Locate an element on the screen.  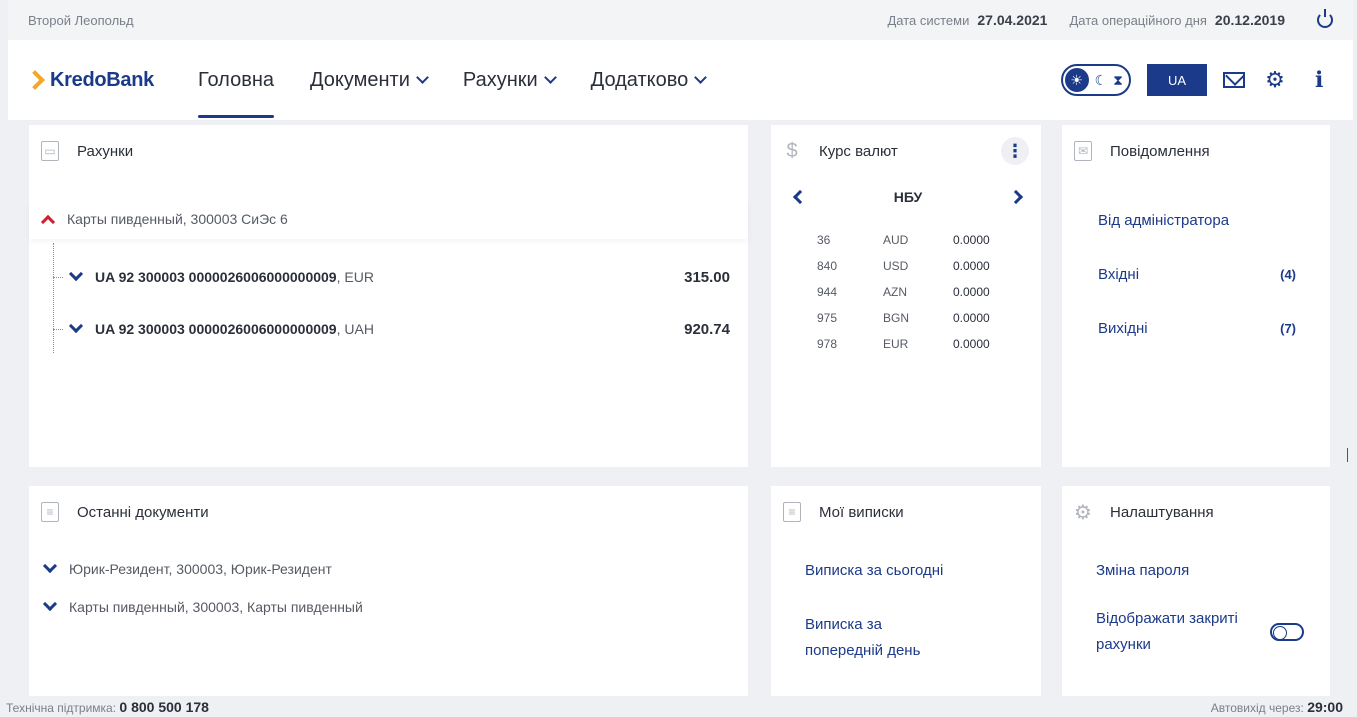
nav-additional-label: Додатково is located at coordinates (639, 79).